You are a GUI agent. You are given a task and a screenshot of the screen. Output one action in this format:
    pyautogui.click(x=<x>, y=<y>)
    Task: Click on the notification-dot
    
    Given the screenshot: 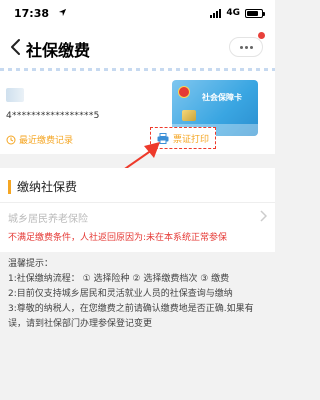 What is the action you would take?
    pyautogui.click(x=261, y=35)
    